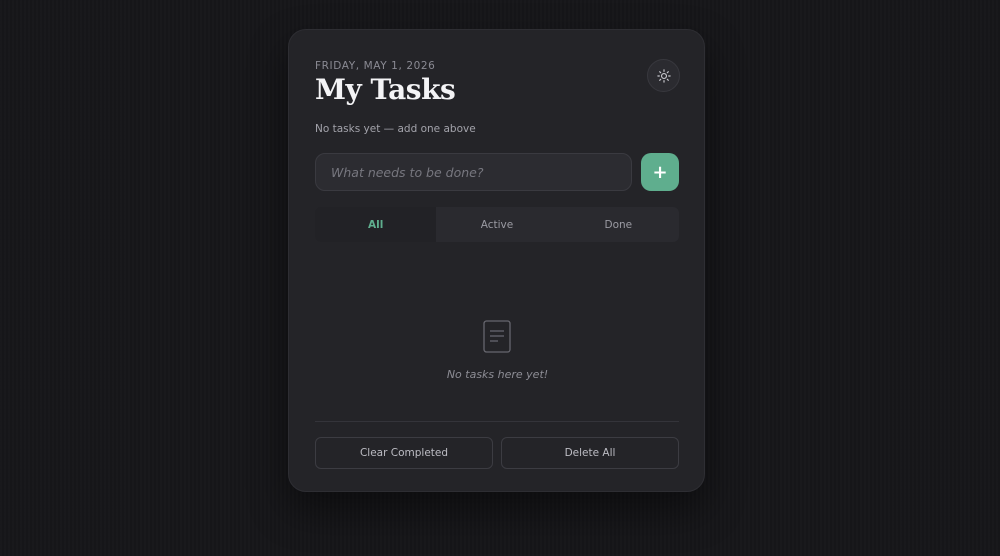 Image resolution: width=1000 pixels, height=556 pixels. I want to click on clear-completed-button: Clear Completed, so click(404, 453).